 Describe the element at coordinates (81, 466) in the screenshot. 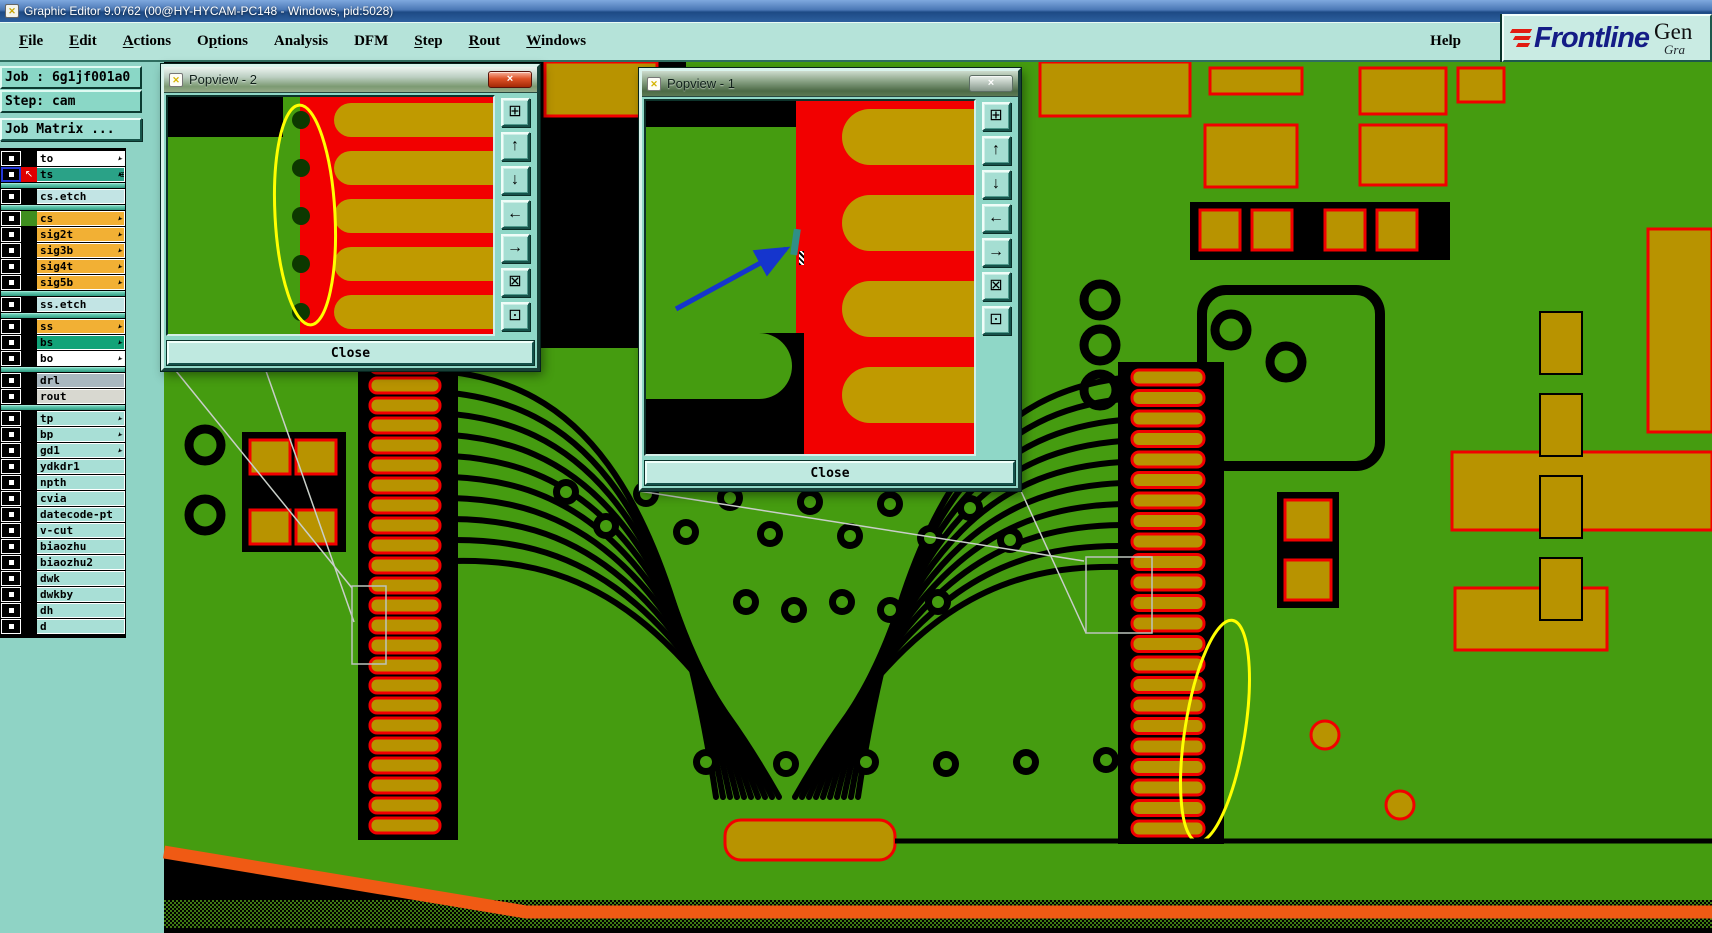

I see `layer-name: ydkdr1` at that location.